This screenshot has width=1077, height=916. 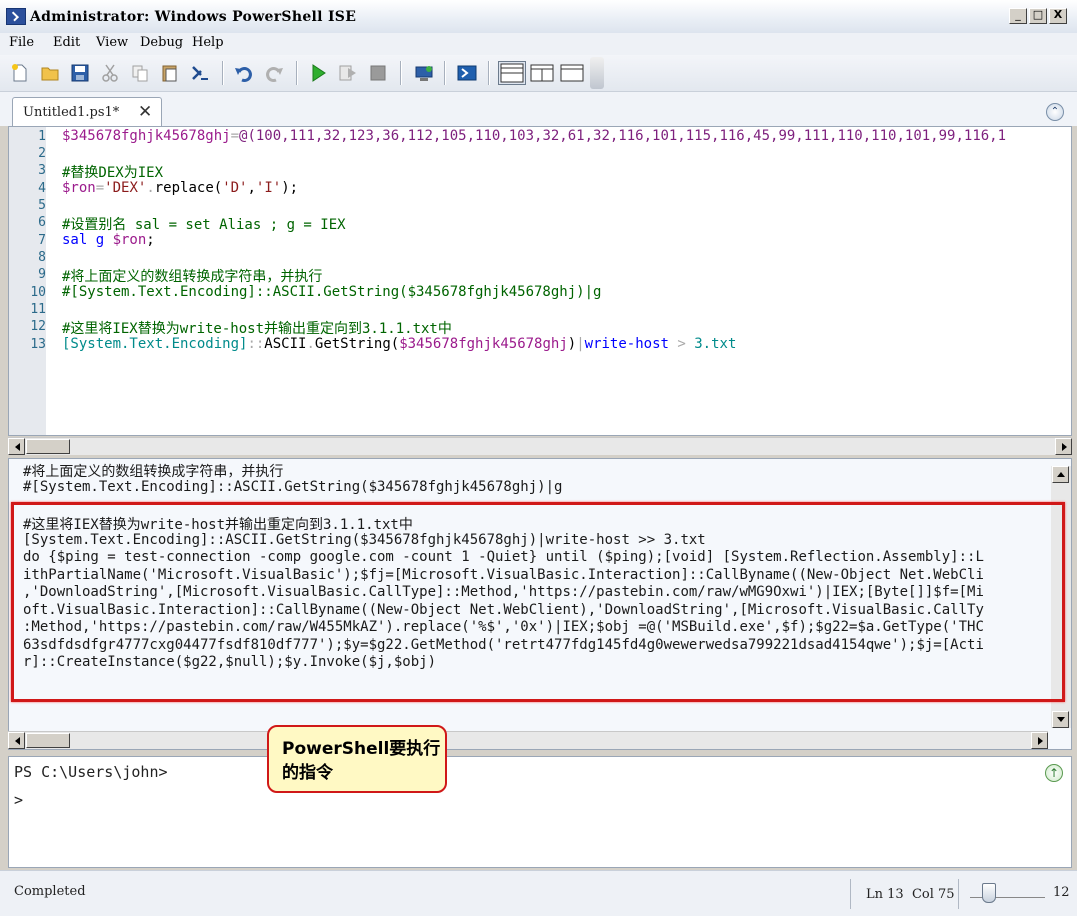 I want to click on callout-text: PowerShell要执行的指令, so click(x=361, y=761).